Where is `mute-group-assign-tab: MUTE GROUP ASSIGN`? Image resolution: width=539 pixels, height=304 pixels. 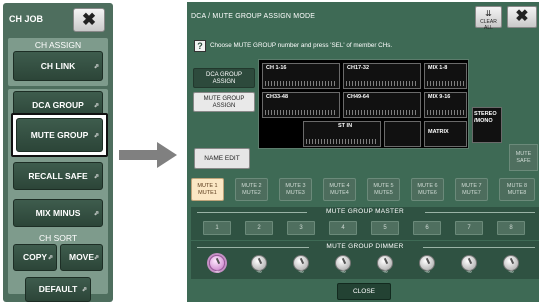 mute-group-assign-tab: MUTE GROUP ASSIGN is located at coordinates (224, 102).